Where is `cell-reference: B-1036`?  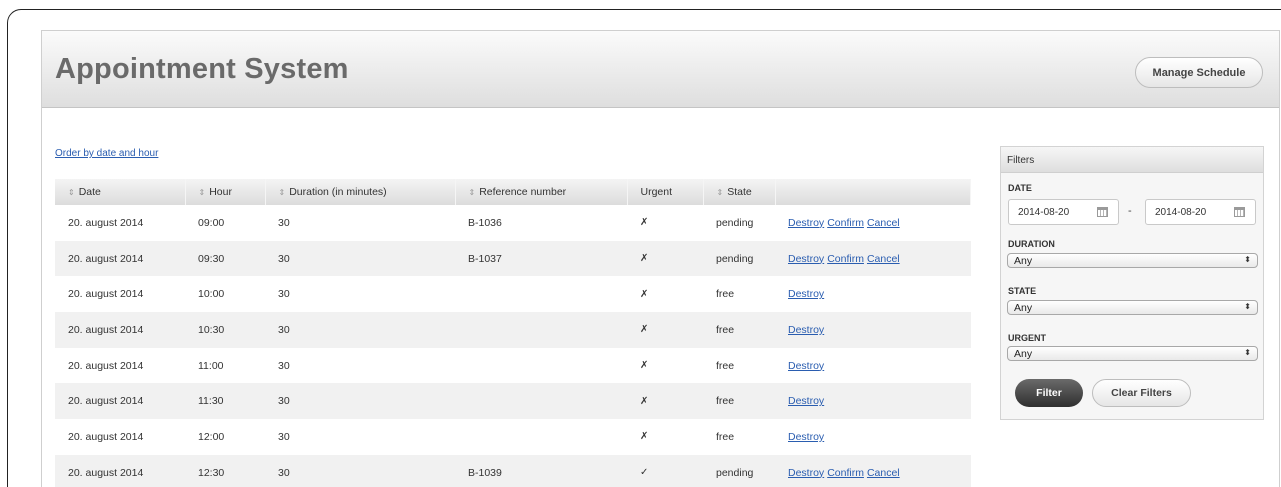 cell-reference: B-1036 is located at coordinates (541, 223).